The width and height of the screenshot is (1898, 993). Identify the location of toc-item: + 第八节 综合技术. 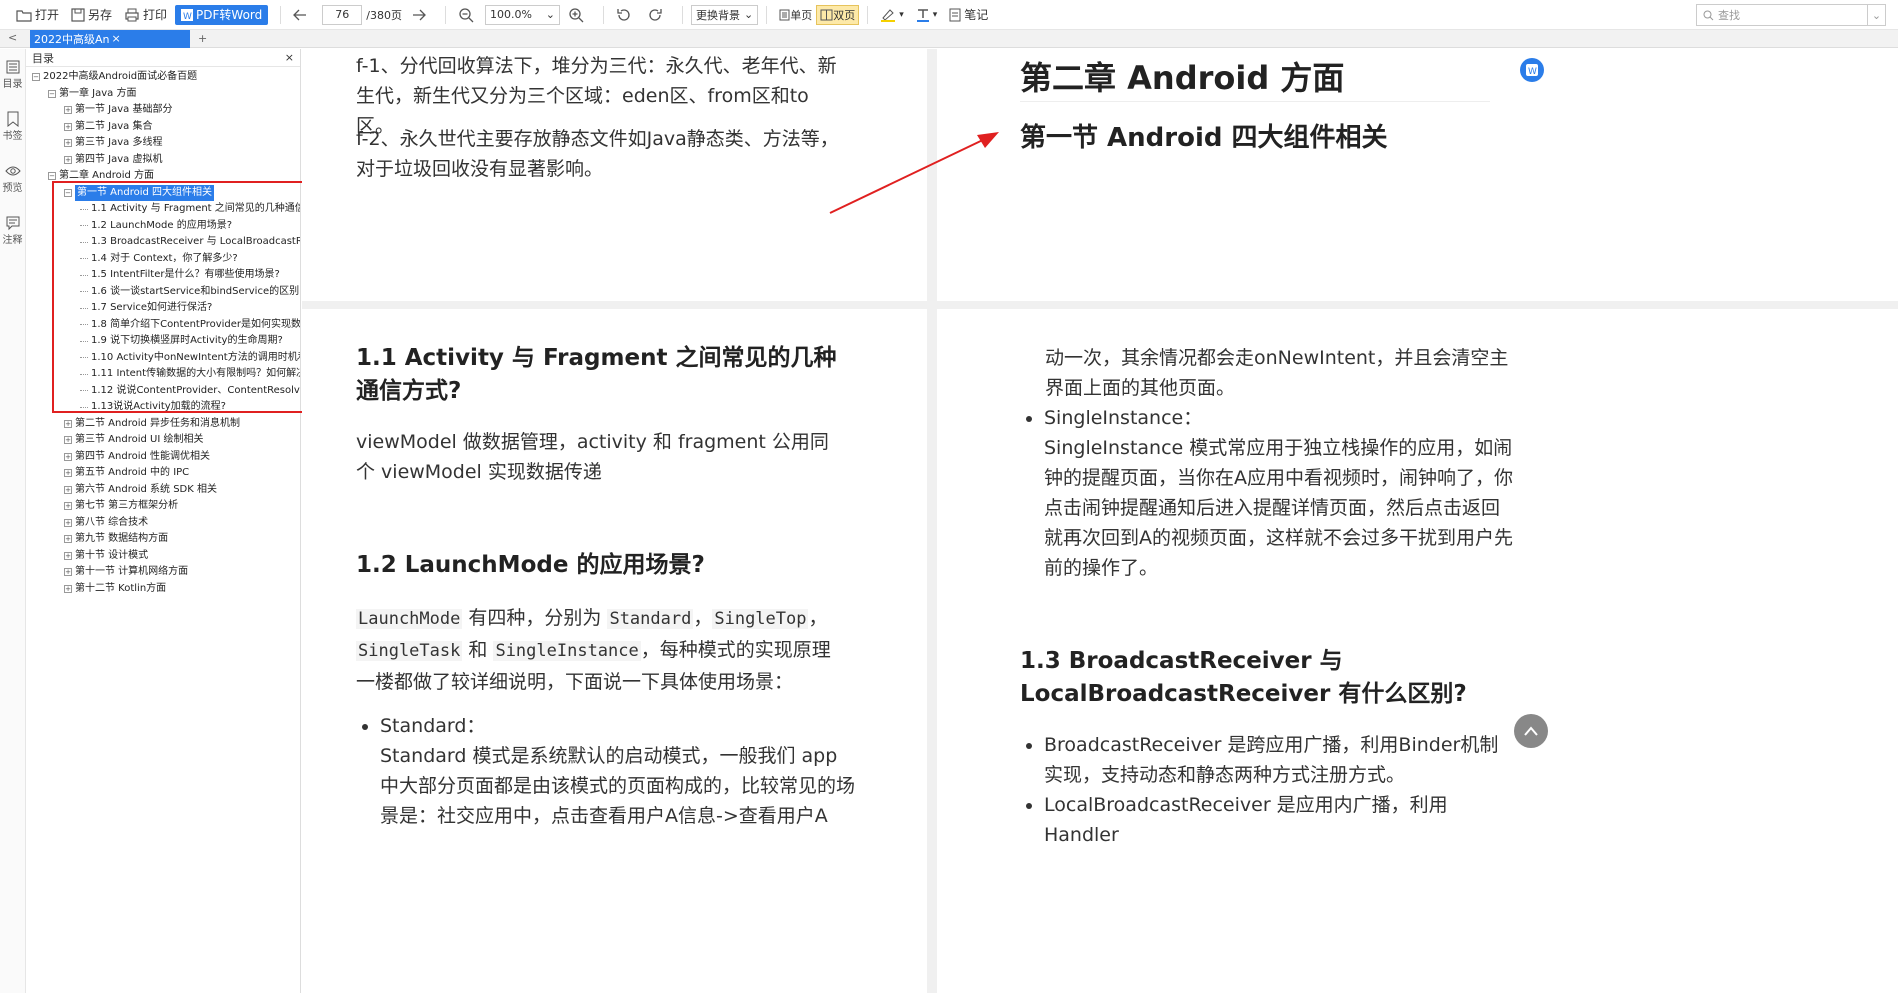
(163, 523).